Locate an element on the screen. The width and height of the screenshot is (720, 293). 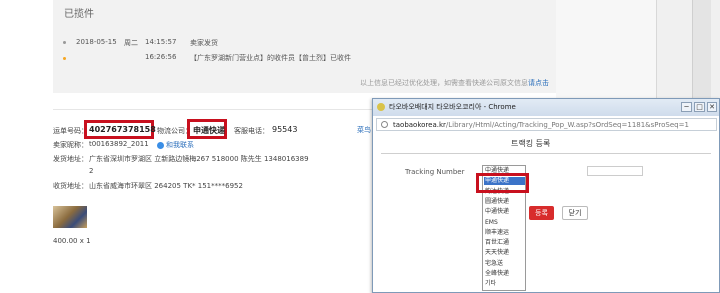
ship-to-label: 收货地址： is located at coordinates (70, 186).